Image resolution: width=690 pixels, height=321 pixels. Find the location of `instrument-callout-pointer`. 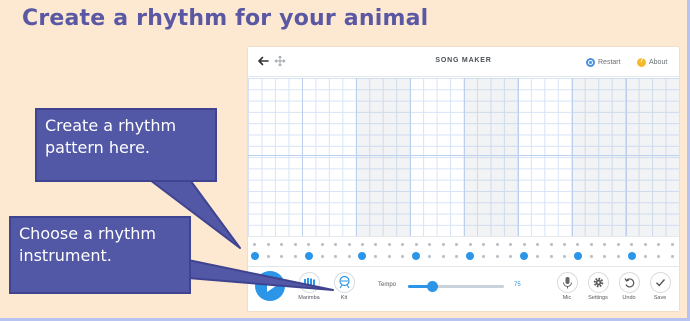

instrument-callout-pointer is located at coordinates (260, 275).